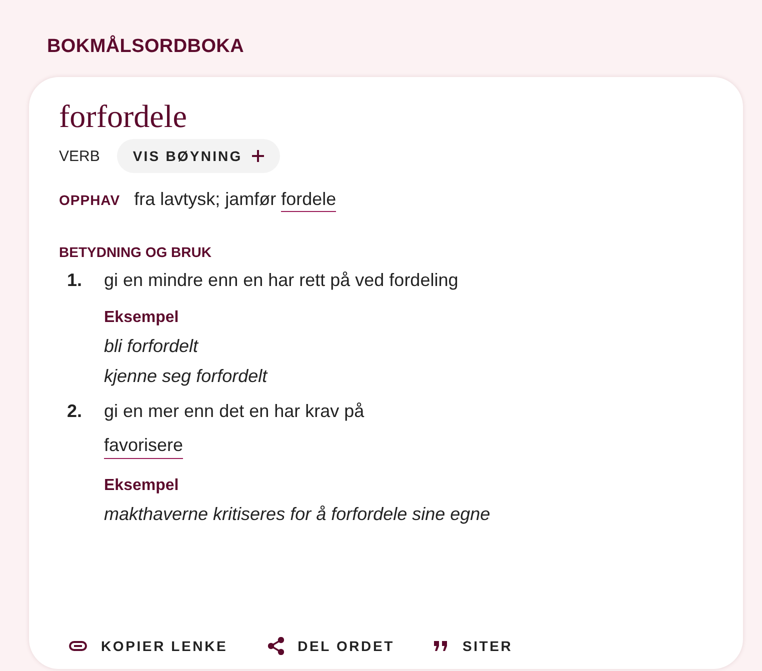 This screenshot has width=762, height=671. Describe the element at coordinates (473, 646) in the screenshot. I see `cite-button: SITER` at that location.